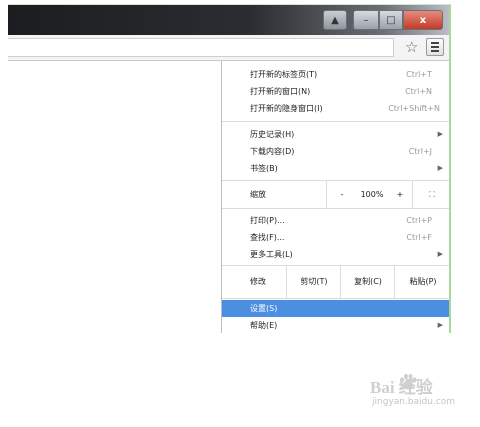 The image size is (480, 427). Describe the element at coordinates (367, 282) in the screenshot. I see `copy-button: 复制(C)` at that location.